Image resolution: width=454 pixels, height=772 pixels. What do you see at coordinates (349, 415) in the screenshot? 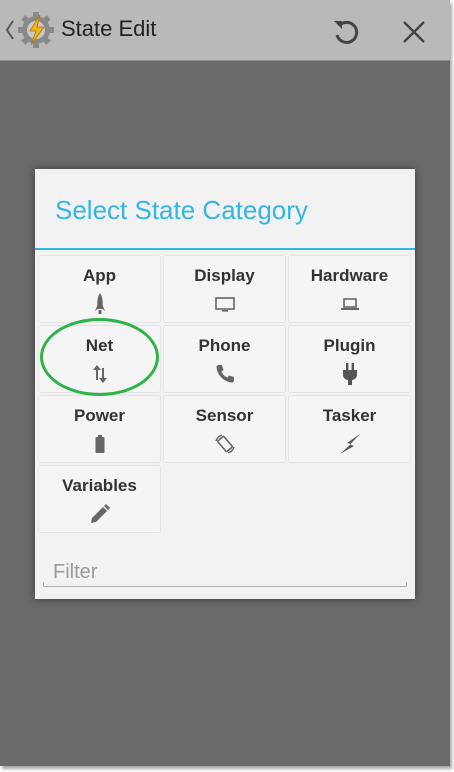
I see `category-label: Tasker` at bounding box center [349, 415].